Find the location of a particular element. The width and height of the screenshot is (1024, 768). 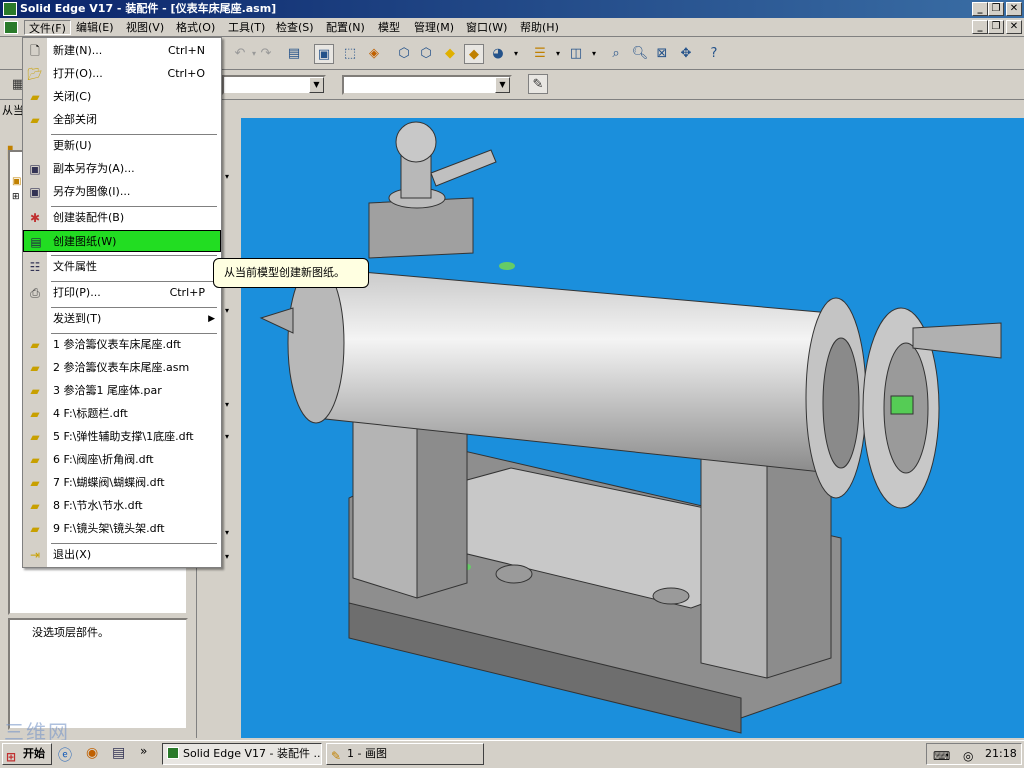

pan-icon: ✥ is located at coordinates (686, 54).